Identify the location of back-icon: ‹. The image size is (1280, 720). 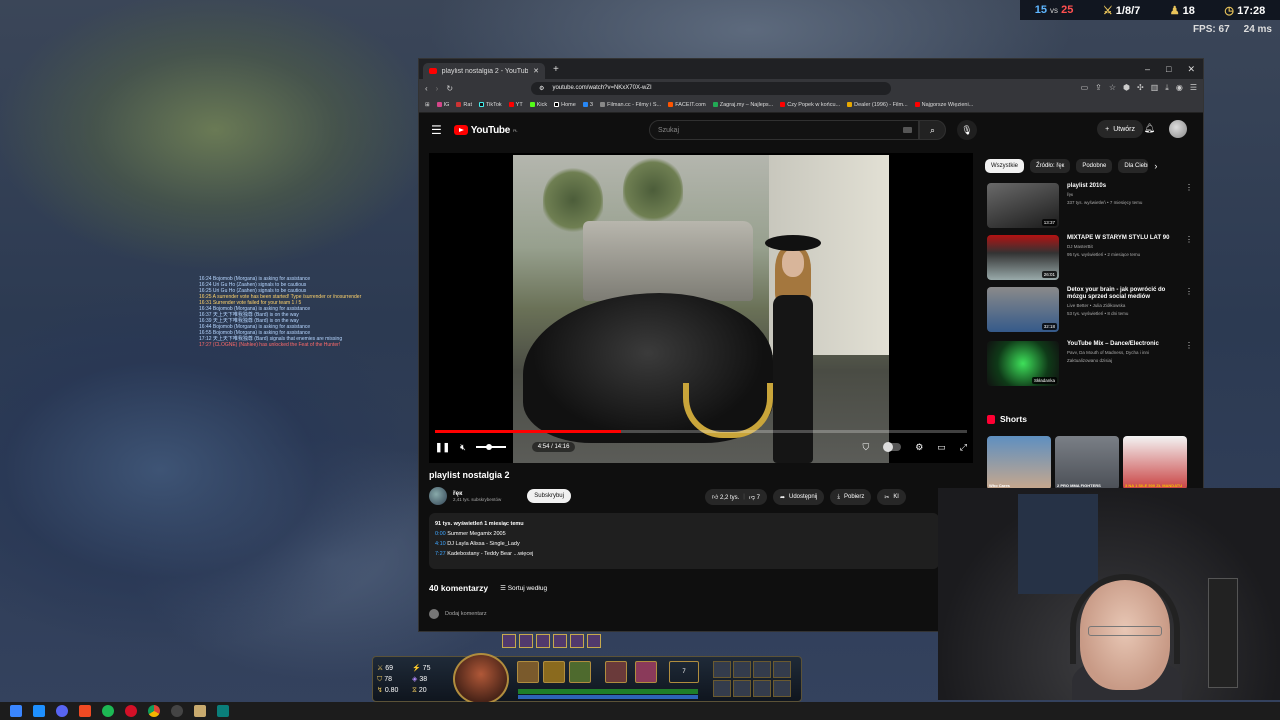
(426, 88).